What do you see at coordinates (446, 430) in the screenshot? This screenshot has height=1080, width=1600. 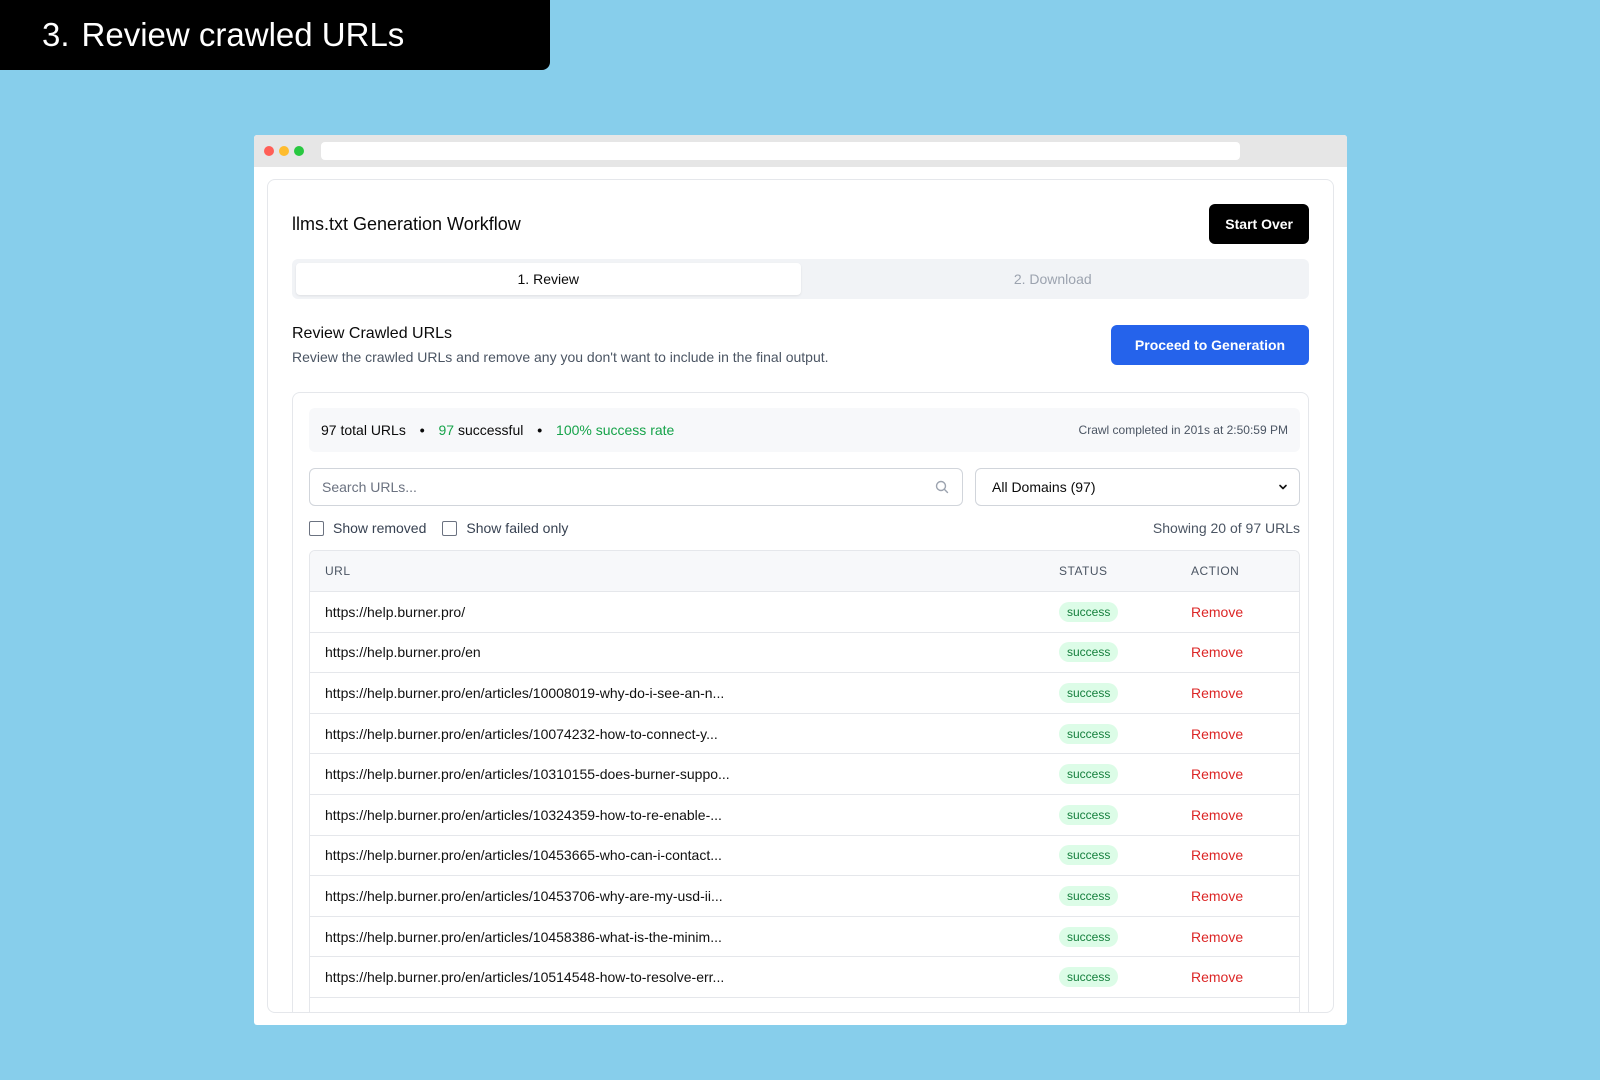 I see `successful-count: 97` at bounding box center [446, 430].